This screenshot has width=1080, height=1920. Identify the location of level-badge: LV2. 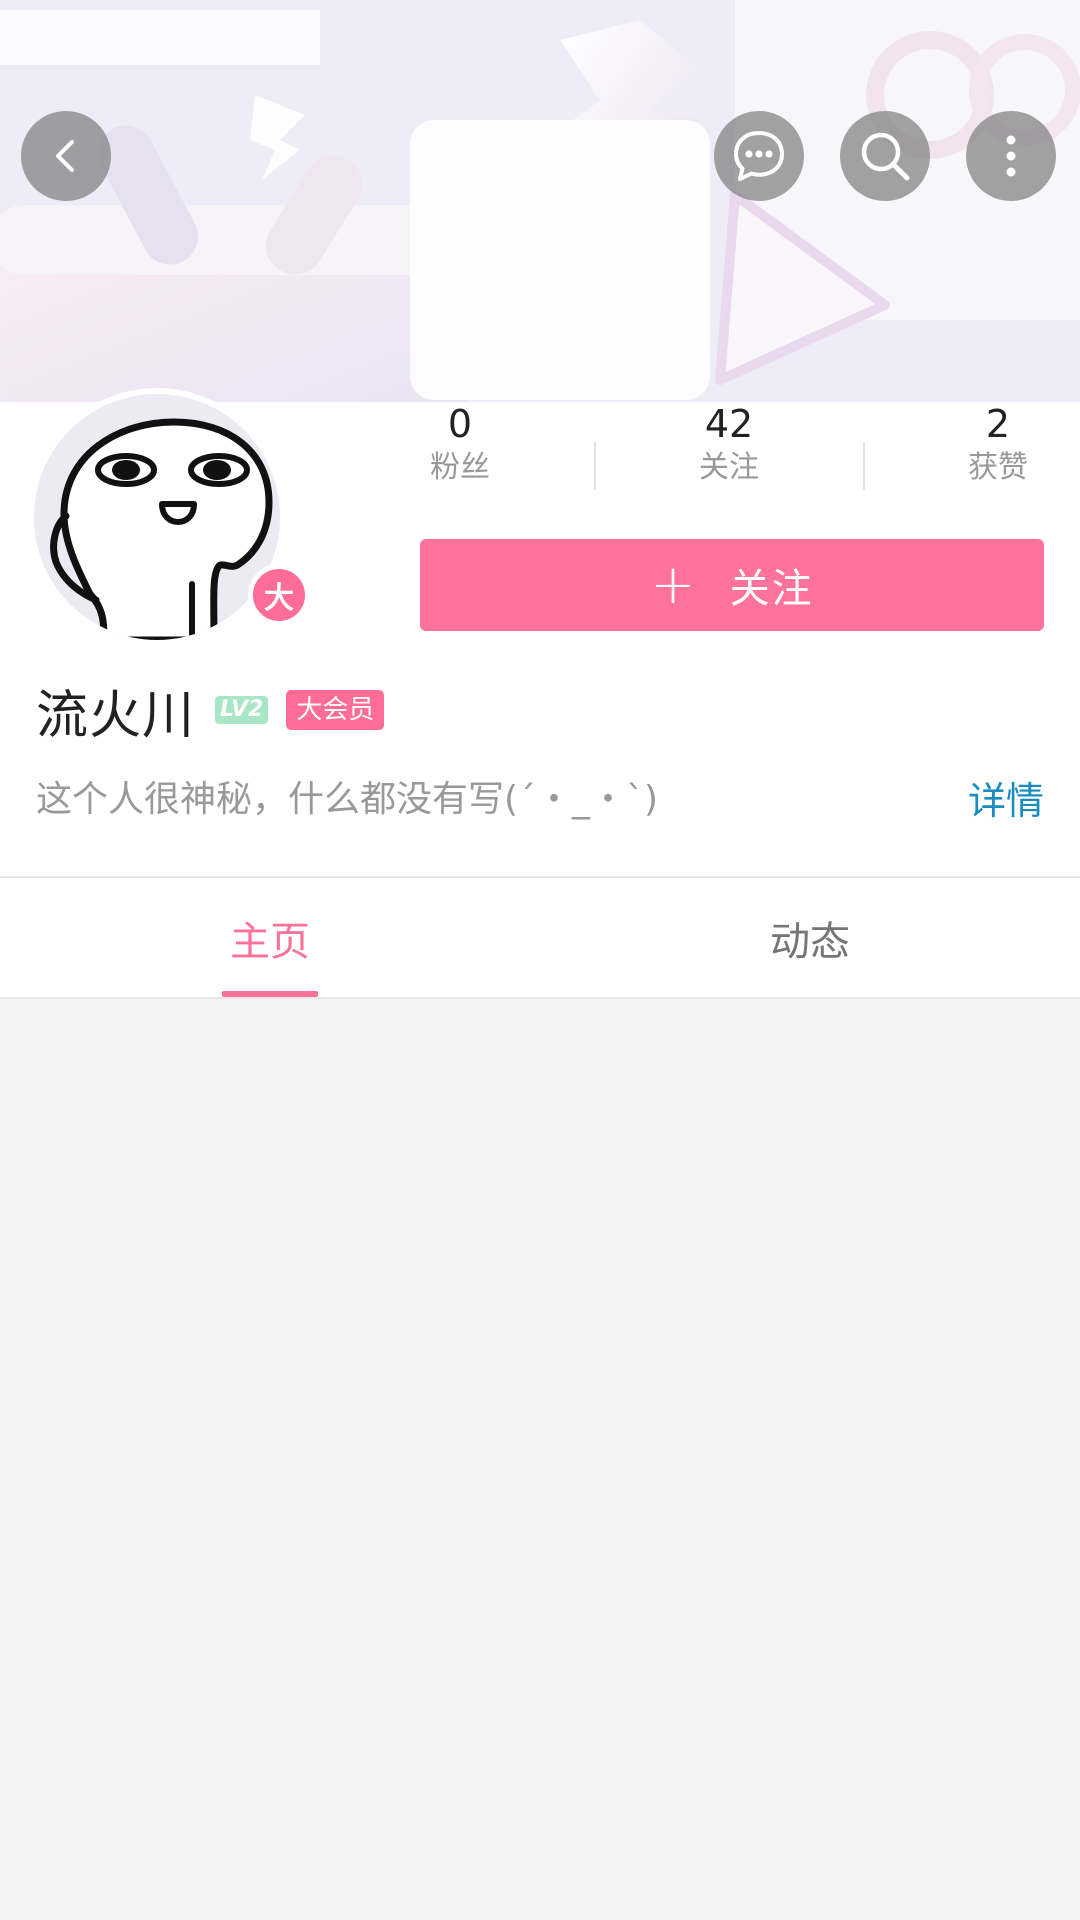
(242, 710).